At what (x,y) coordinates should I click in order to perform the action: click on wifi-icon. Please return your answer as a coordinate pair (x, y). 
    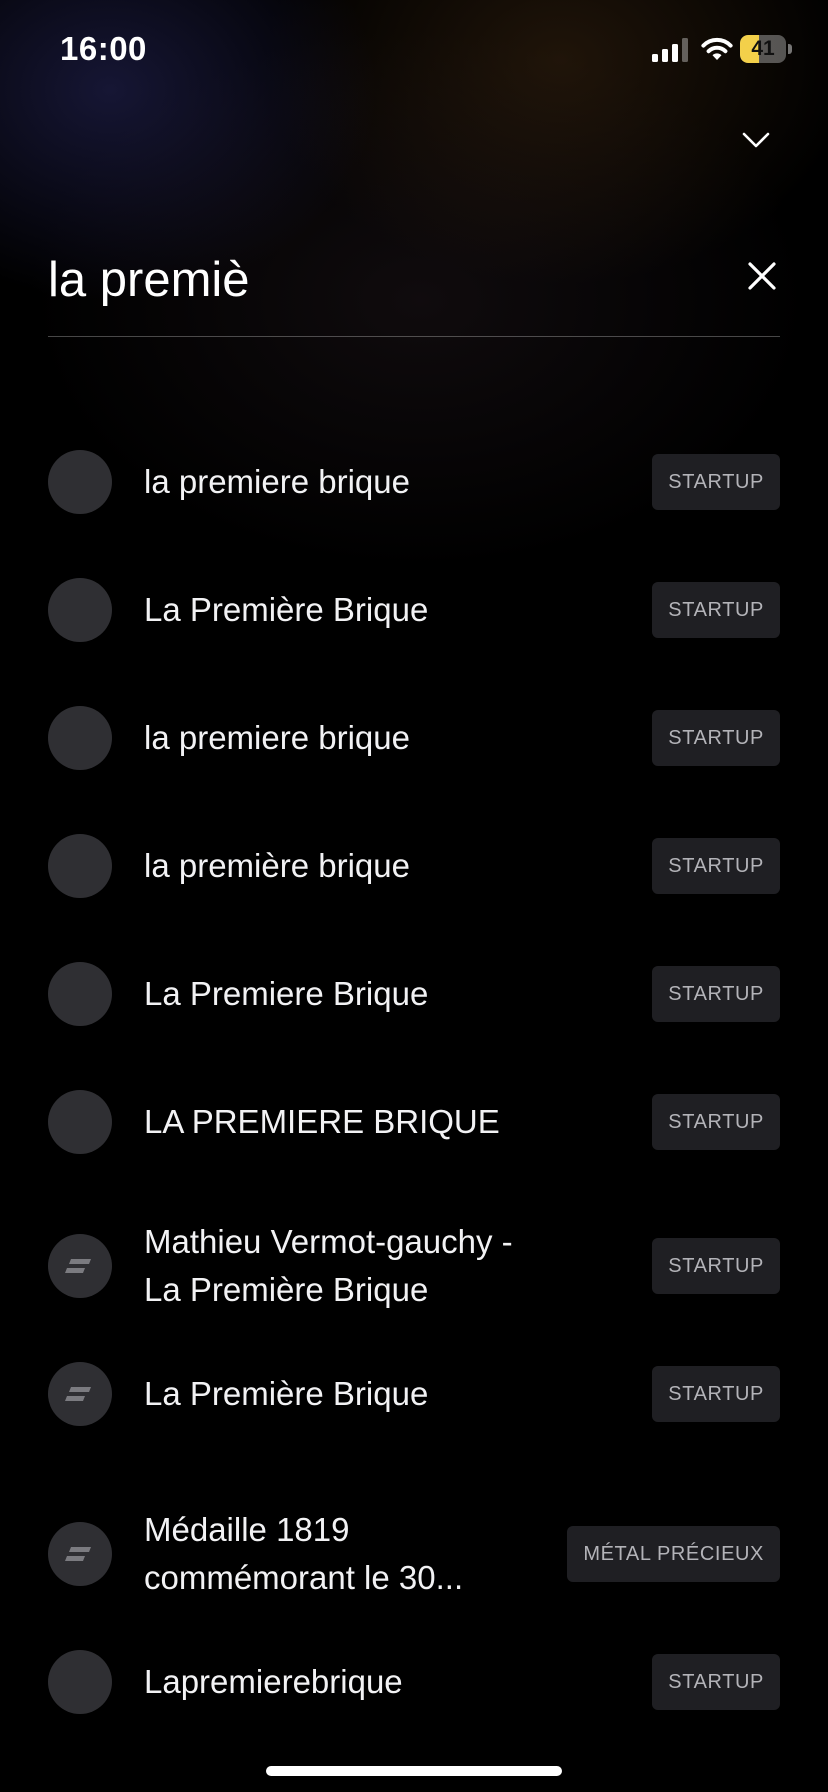
    Looking at the image, I should click on (717, 48).